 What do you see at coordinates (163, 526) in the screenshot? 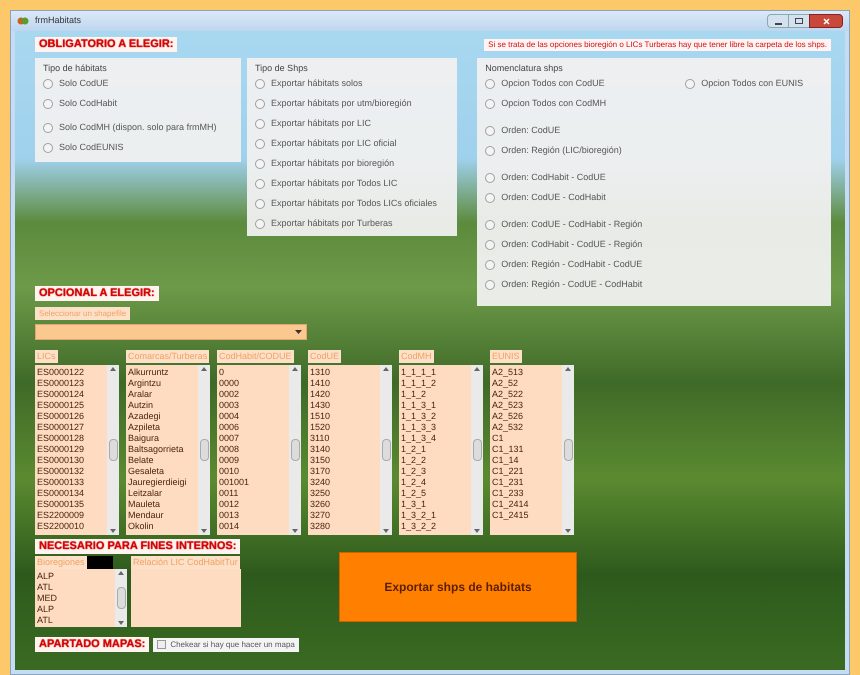
I see `list-item: Okolin` at bounding box center [163, 526].